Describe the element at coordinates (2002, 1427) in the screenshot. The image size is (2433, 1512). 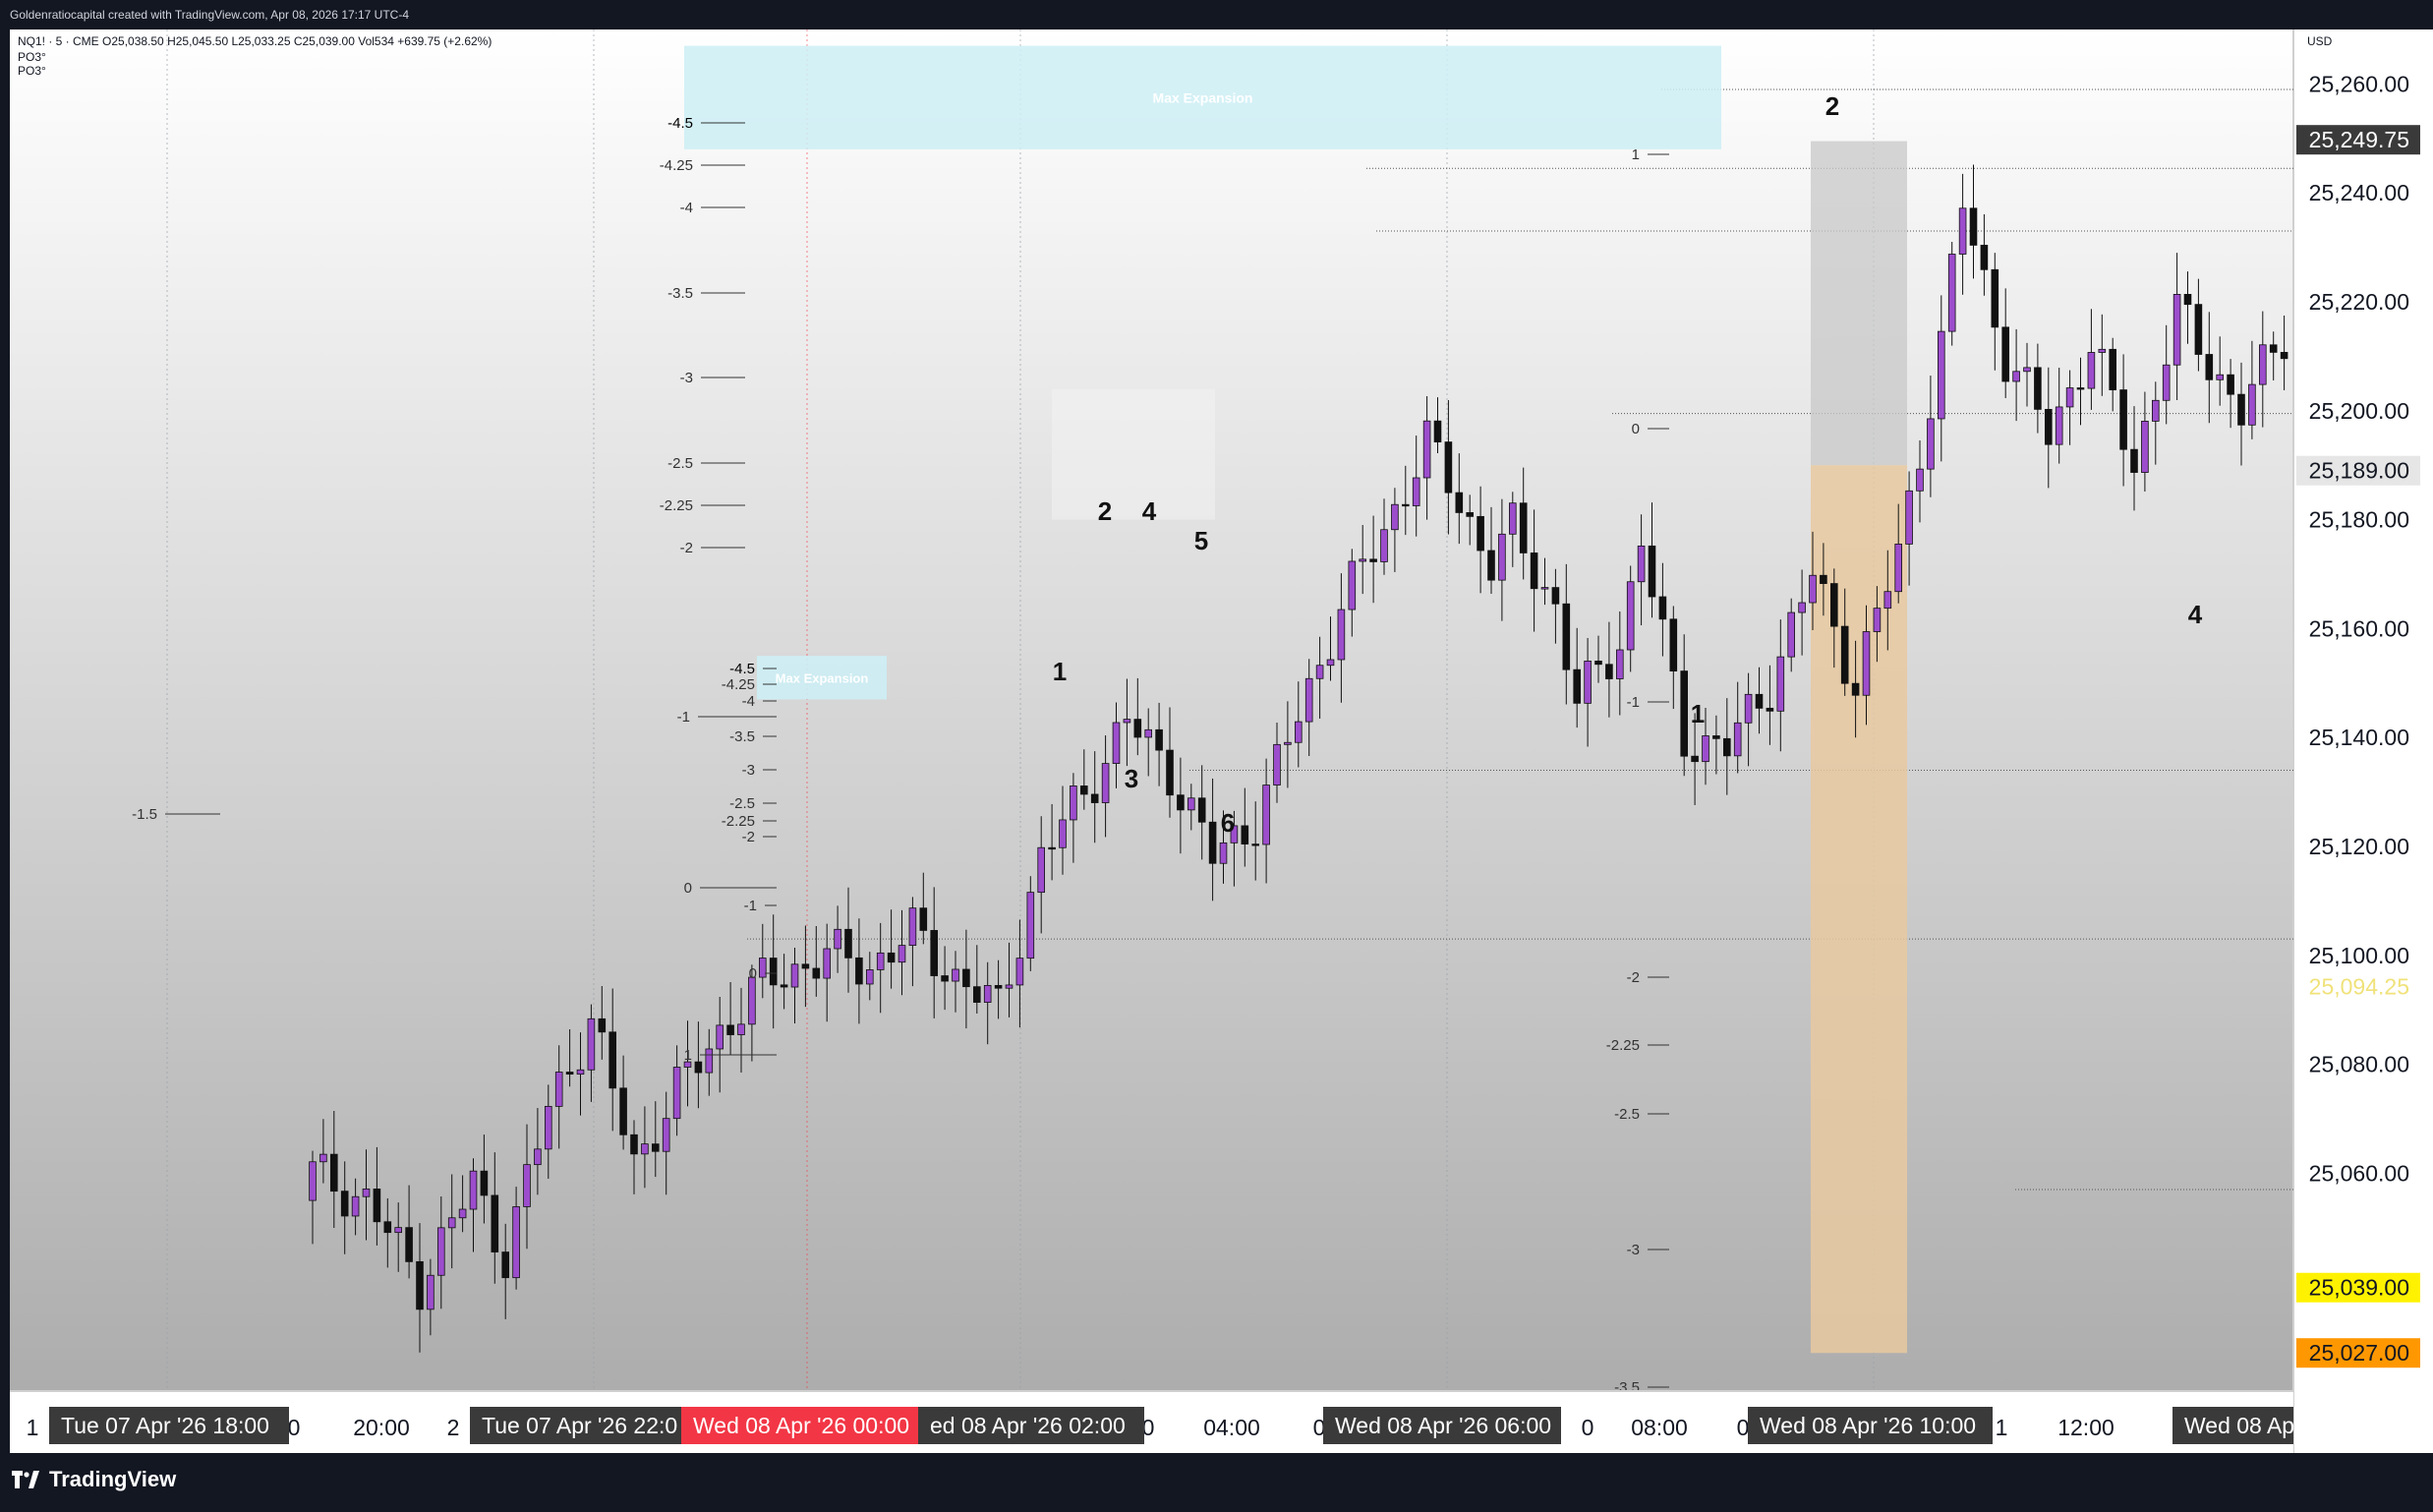
I see `time-tick-fragment: 1` at that location.